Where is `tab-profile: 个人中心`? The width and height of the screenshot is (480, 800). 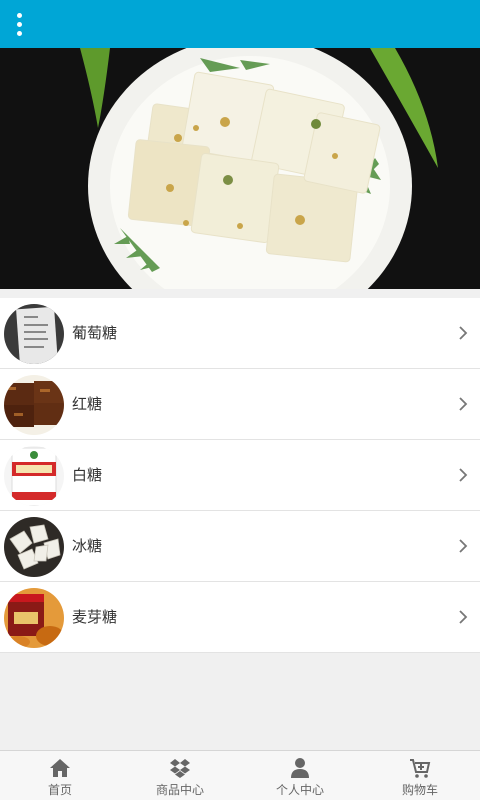 tab-profile: 个人中心 is located at coordinates (300, 775).